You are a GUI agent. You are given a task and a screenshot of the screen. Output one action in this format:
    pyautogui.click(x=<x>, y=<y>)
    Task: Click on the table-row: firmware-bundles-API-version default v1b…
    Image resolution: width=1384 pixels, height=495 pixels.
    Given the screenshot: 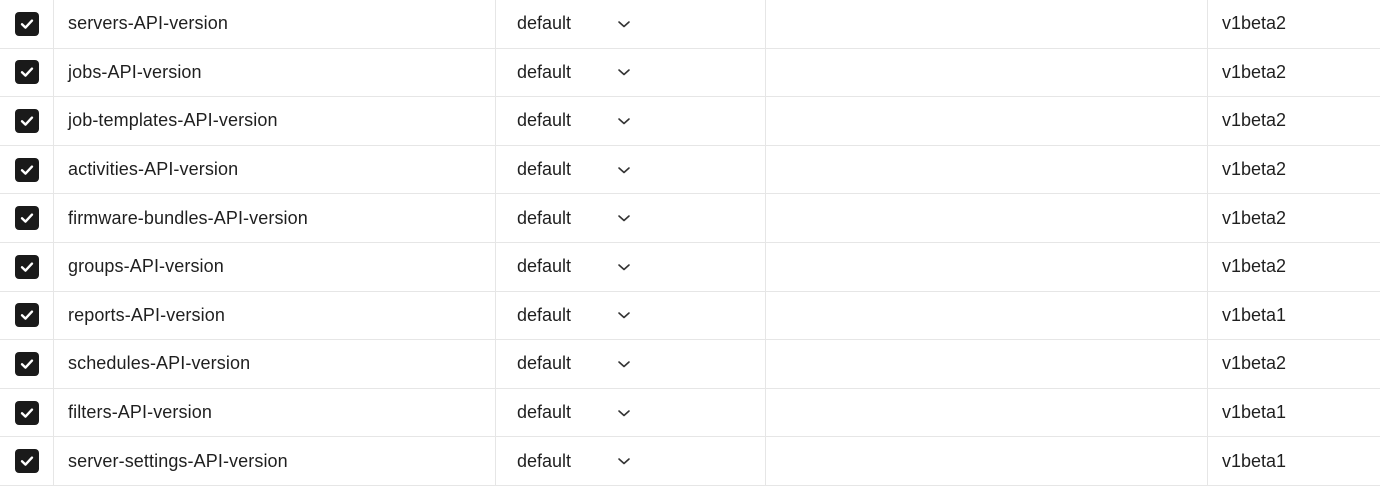 What is the action you would take?
    pyautogui.click(x=690, y=218)
    